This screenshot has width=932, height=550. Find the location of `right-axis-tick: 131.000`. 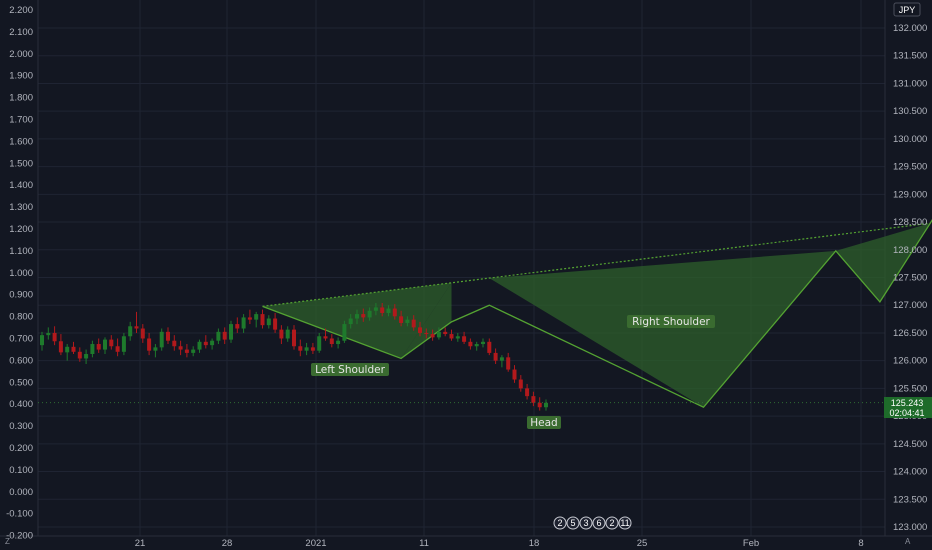

right-axis-tick: 131.000 is located at coordinates (910, 83).